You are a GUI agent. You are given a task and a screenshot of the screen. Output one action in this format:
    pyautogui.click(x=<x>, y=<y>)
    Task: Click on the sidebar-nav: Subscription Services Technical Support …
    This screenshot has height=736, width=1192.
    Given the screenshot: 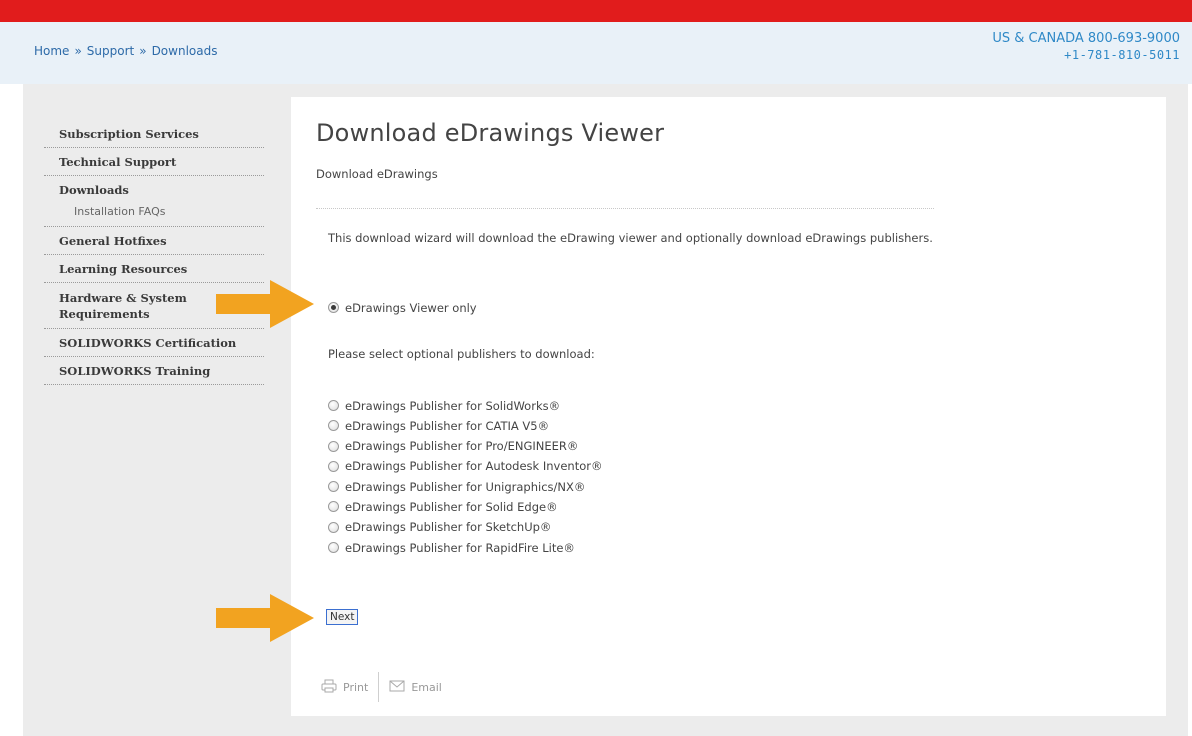 What is the action you would take?
    pyautogui.click(x=154, y=252)
    